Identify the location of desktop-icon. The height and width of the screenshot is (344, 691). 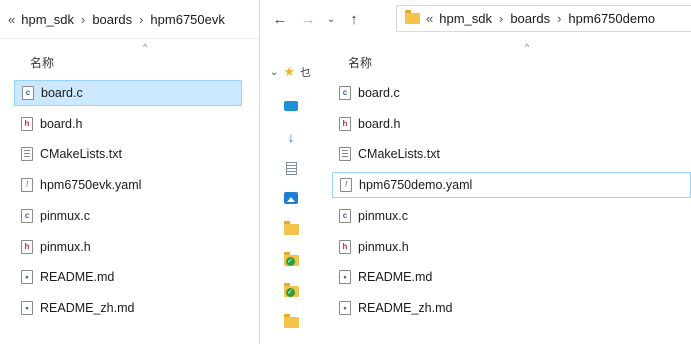
(291, 106).